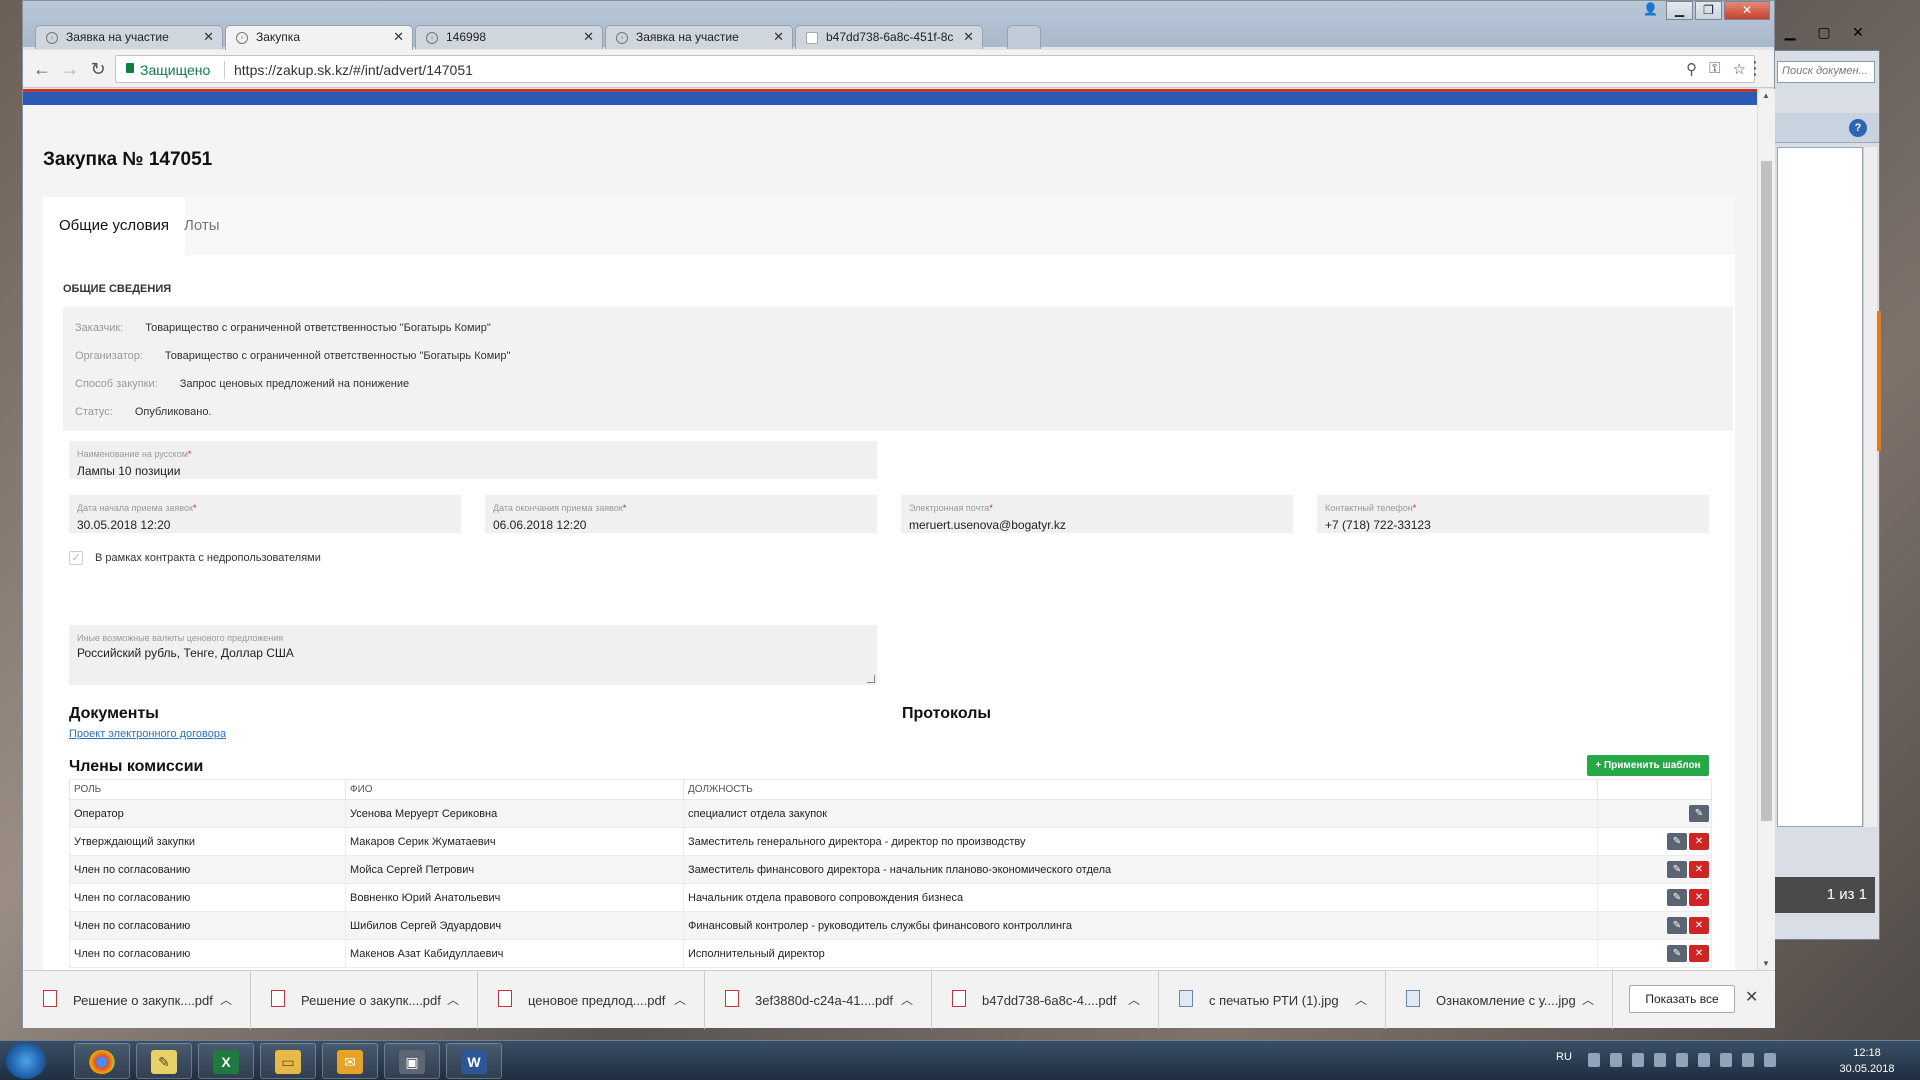  Describe the element at coordinates (1708, 10) in the screenshot. I see `restore-icon: ❐` at that location.